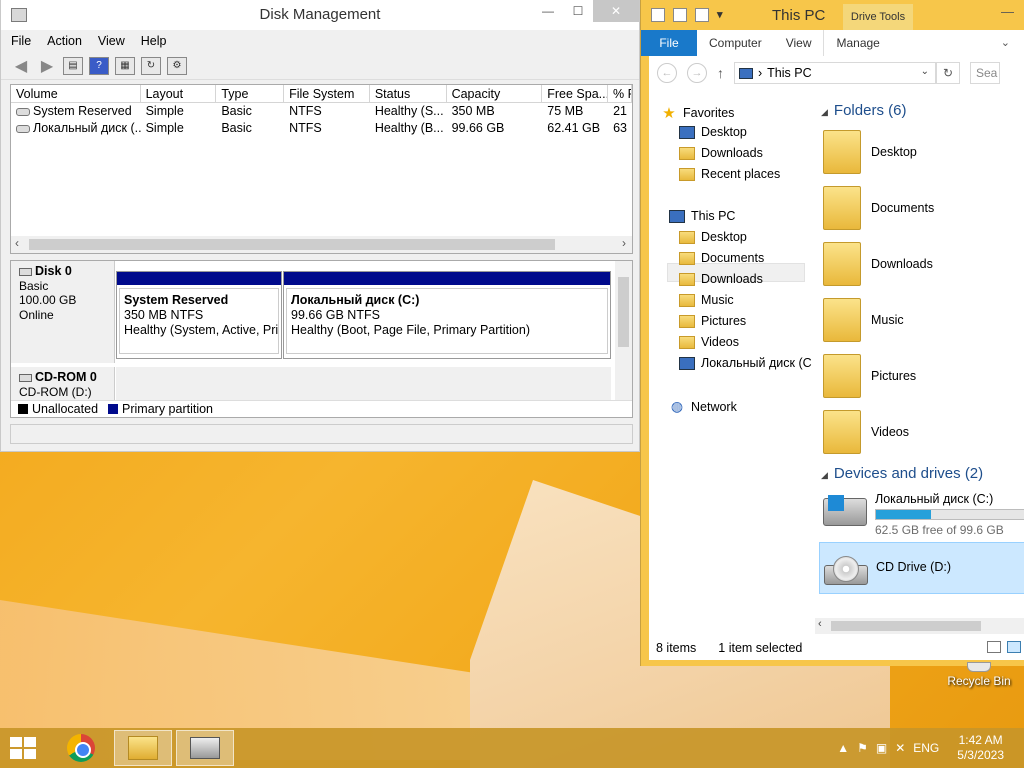  I want to click on nav-pc-pictures: Pictures, so click(712, 321).